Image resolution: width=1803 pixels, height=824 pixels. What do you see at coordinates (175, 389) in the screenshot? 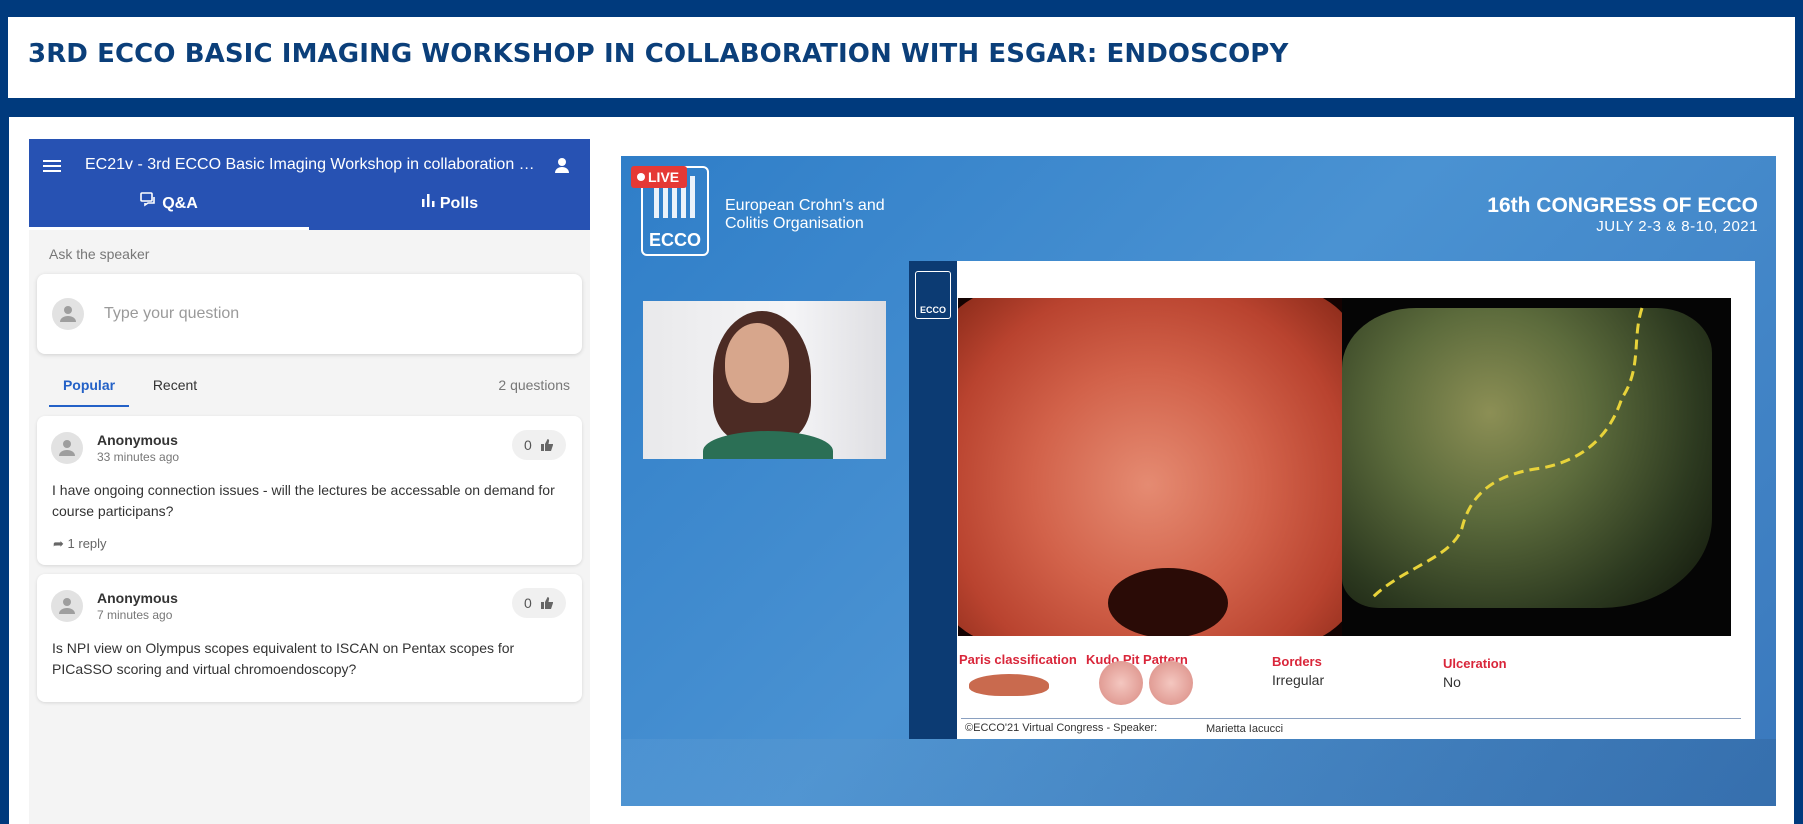
I see `tab-recent: Recent` at bounding box center [175, 389].